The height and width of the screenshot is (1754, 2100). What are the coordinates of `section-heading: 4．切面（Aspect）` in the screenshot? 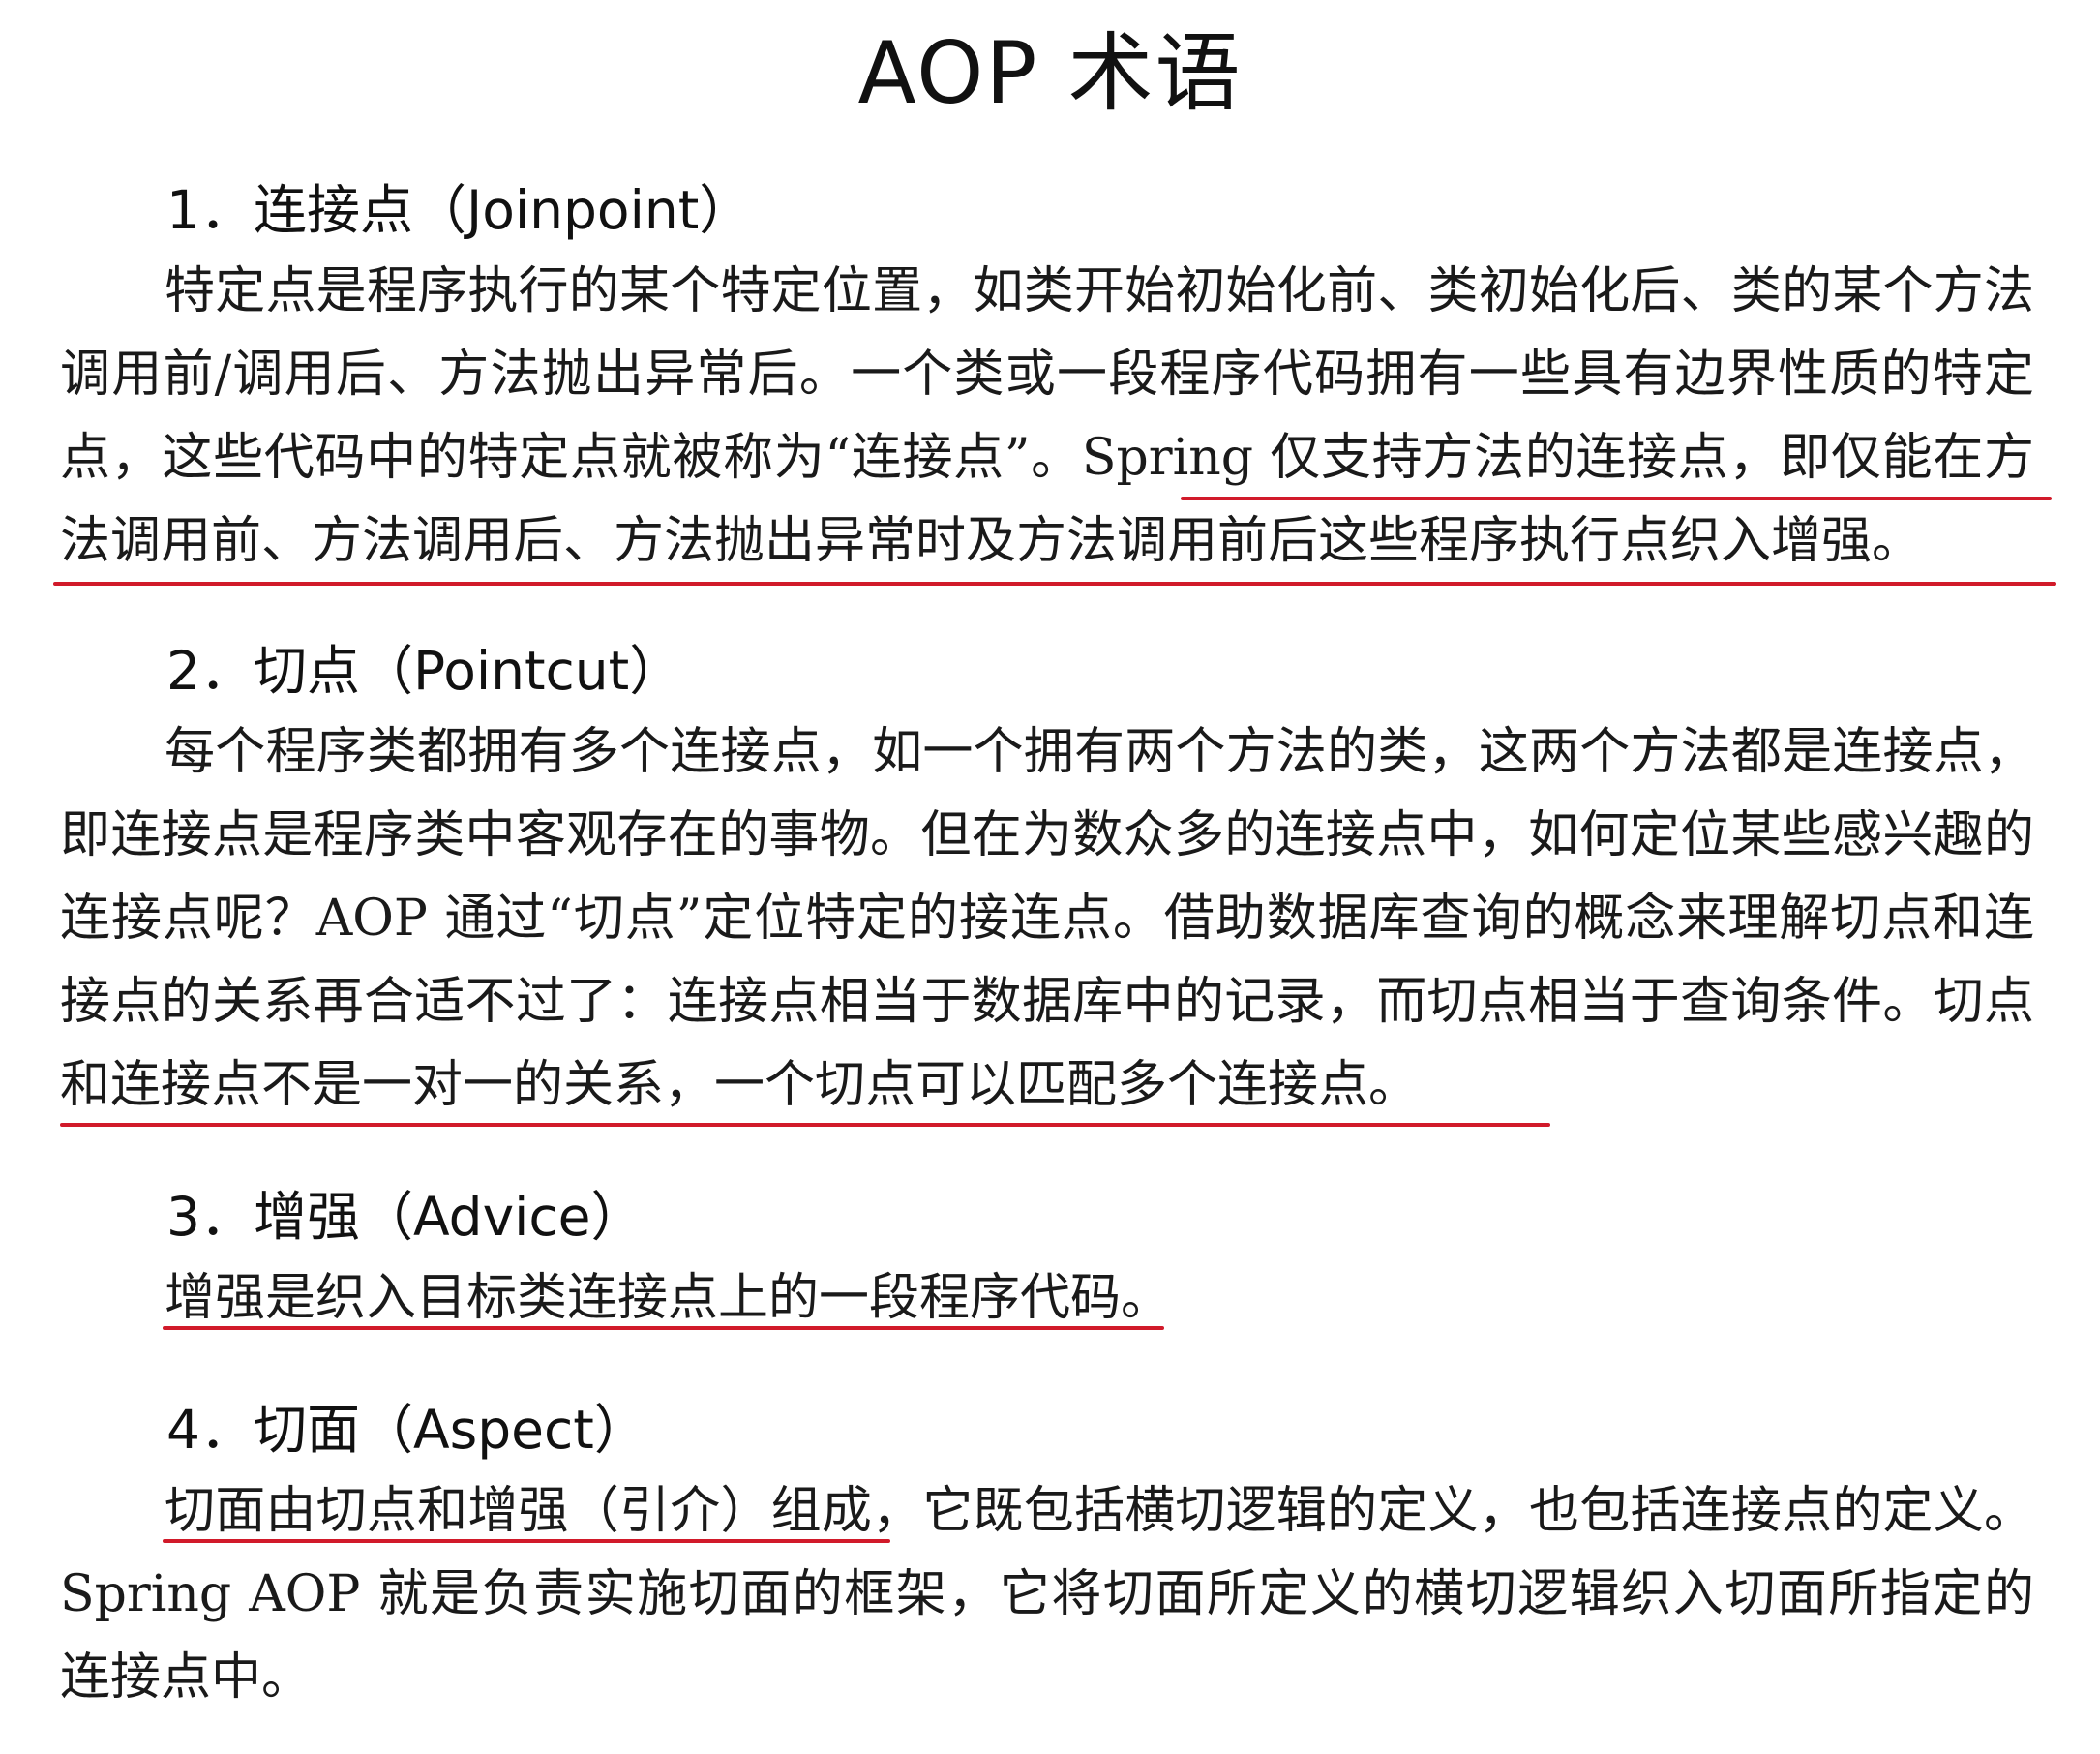 It's located at (407, 1430).